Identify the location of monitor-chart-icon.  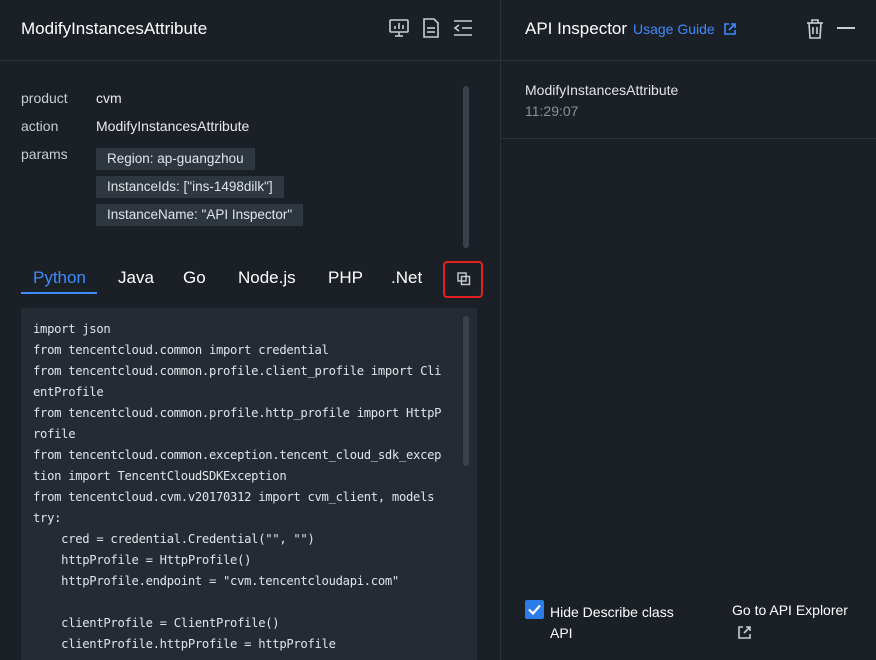
(399, 28).